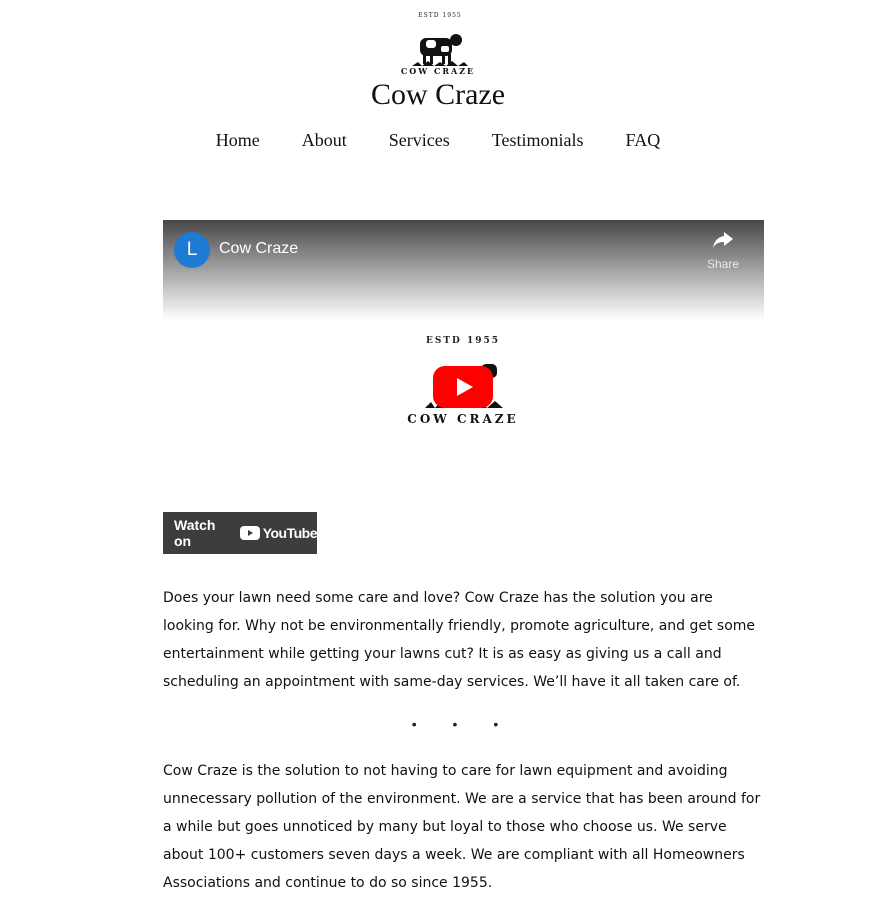  Describe the element at coordinates (723, 240) in the screenshot. I see `share-icon` at that location.